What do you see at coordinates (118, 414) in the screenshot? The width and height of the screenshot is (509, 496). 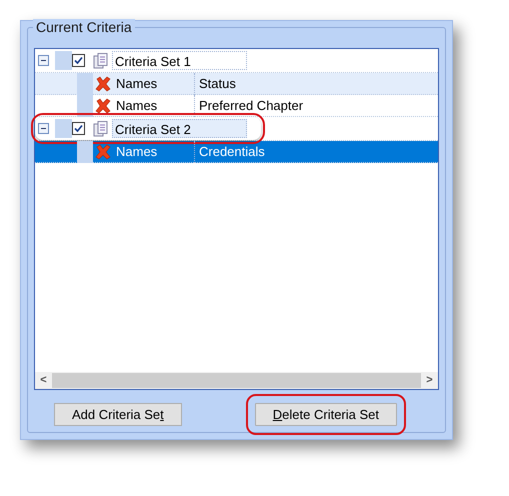 I see `criteria-set-button: Add Criteria Set` at bounding box center [118, 414].